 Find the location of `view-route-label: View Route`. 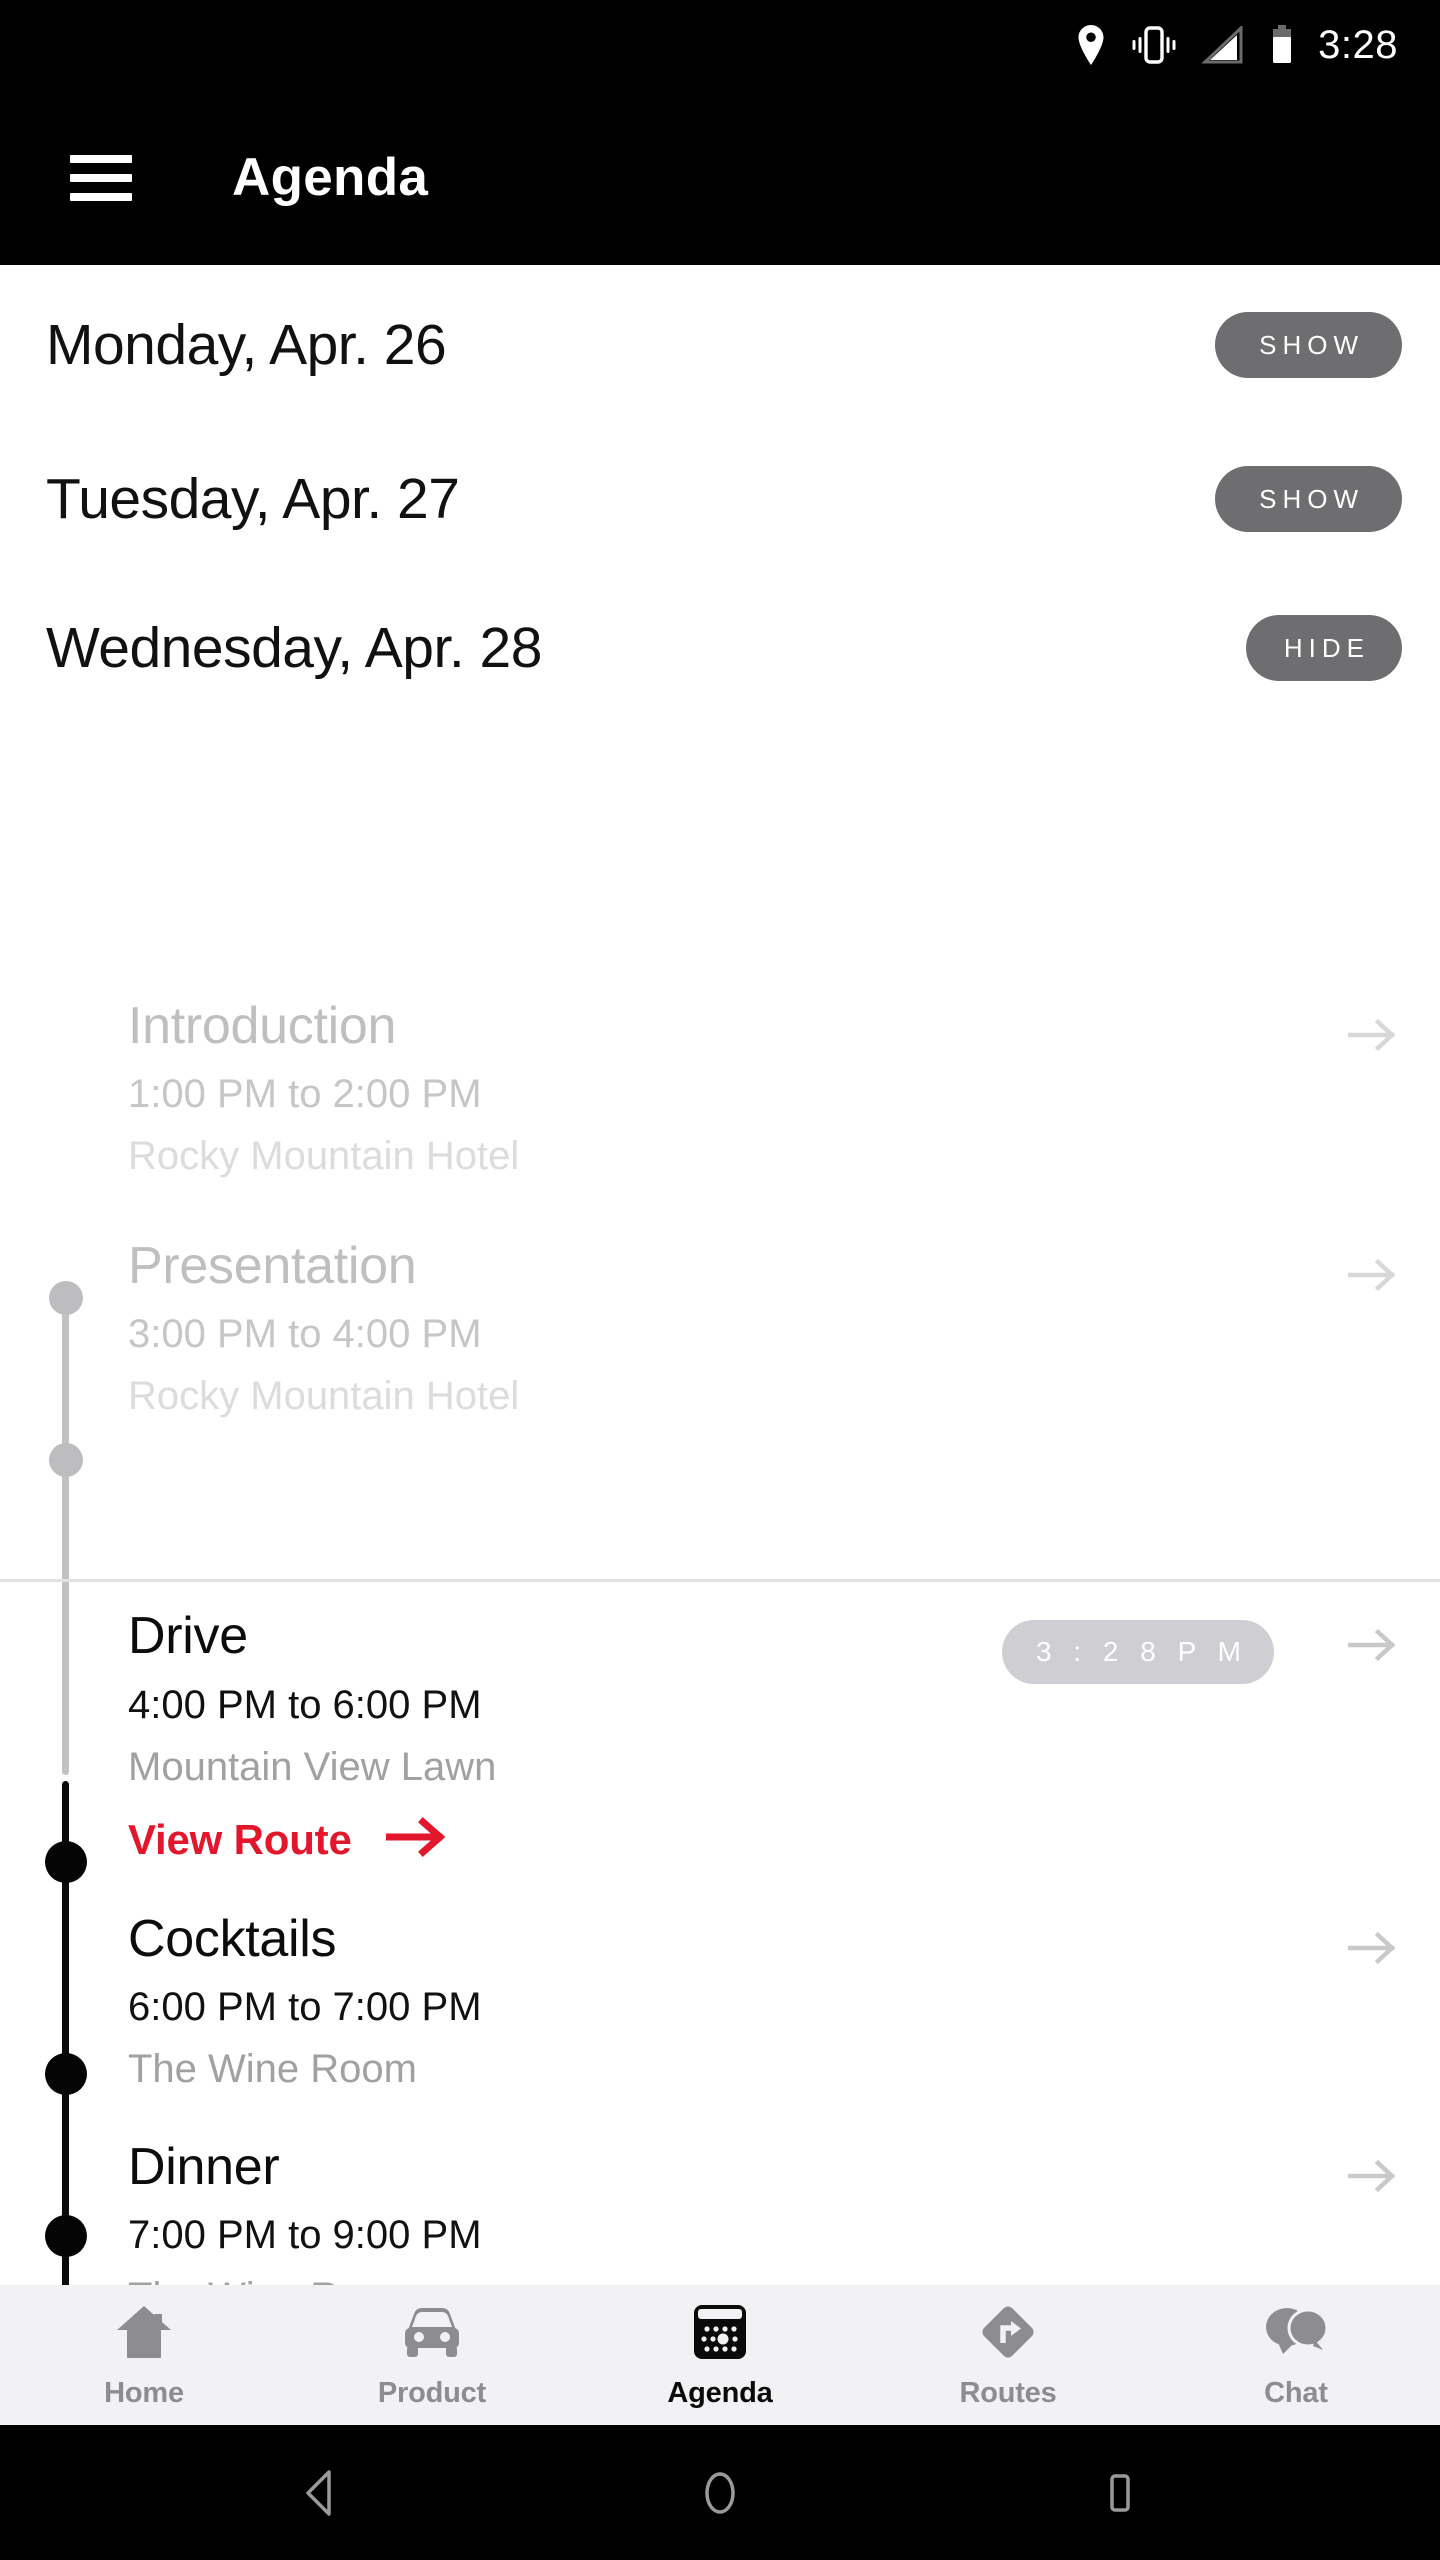

view-route-label: View Route is located at coordinates (240, 1839).